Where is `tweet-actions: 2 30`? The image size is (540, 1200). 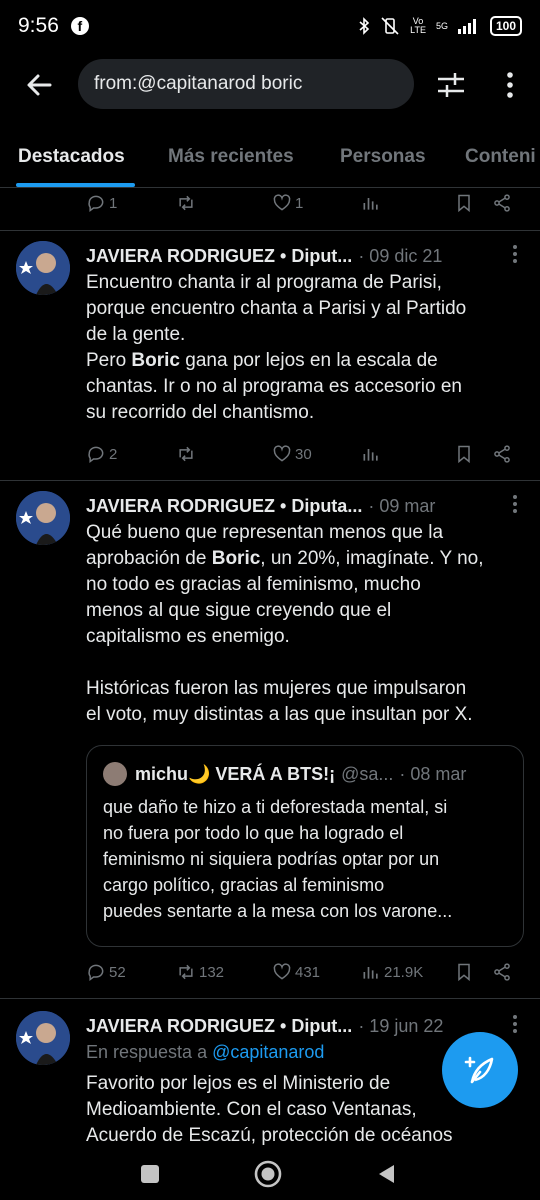
tweet-actions: 2 30 is located at coordinates (306, 456).